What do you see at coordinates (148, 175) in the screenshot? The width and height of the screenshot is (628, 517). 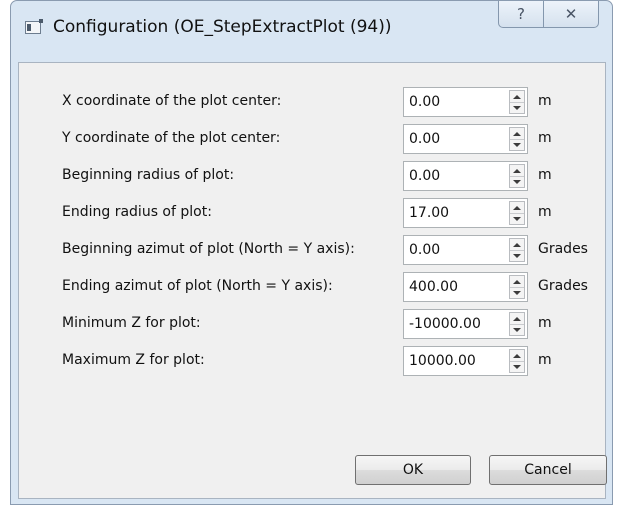 I see `field-label: Beginning radius of plot:` at bounding box center [148, 175].